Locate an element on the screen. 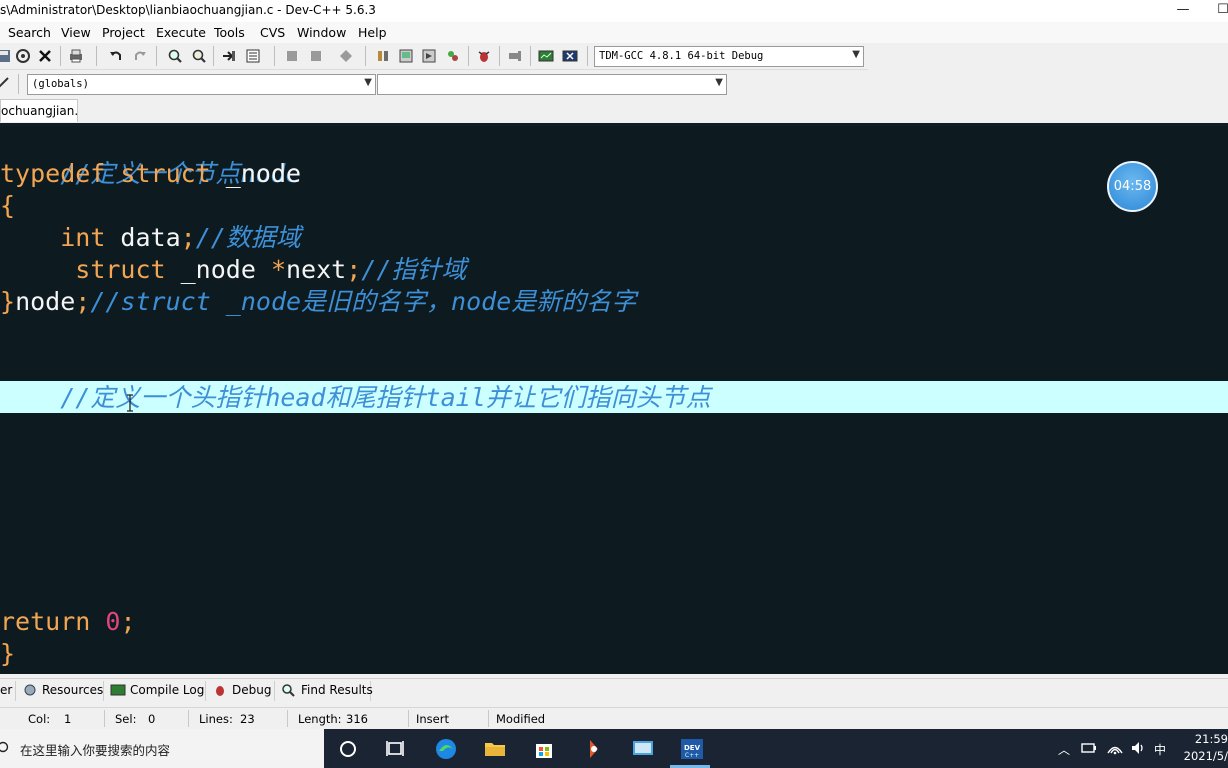 The height and width of the screenshot is (768, 1228). tab-label: Compile Log is located at coordinates (167, 690).